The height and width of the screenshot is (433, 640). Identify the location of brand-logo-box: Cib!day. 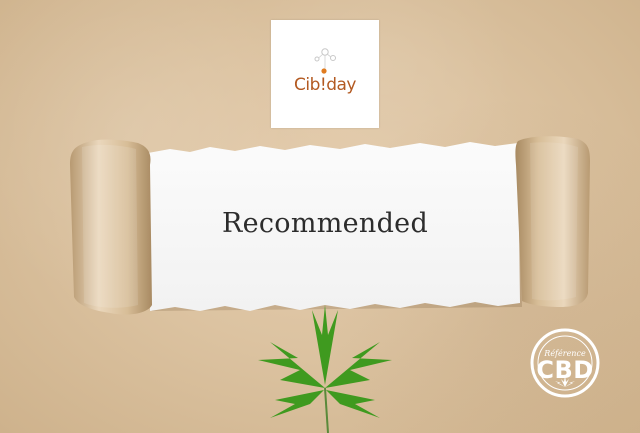
(325, 74).